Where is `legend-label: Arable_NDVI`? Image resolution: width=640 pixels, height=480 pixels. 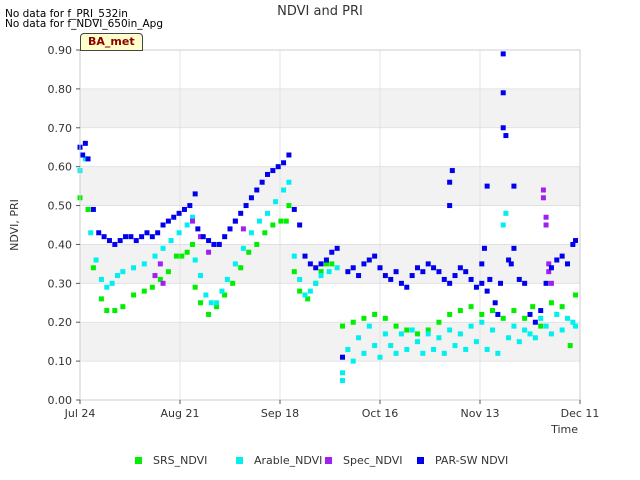
legend-label: Arable_NDVI is located at coordinates (288, 460).